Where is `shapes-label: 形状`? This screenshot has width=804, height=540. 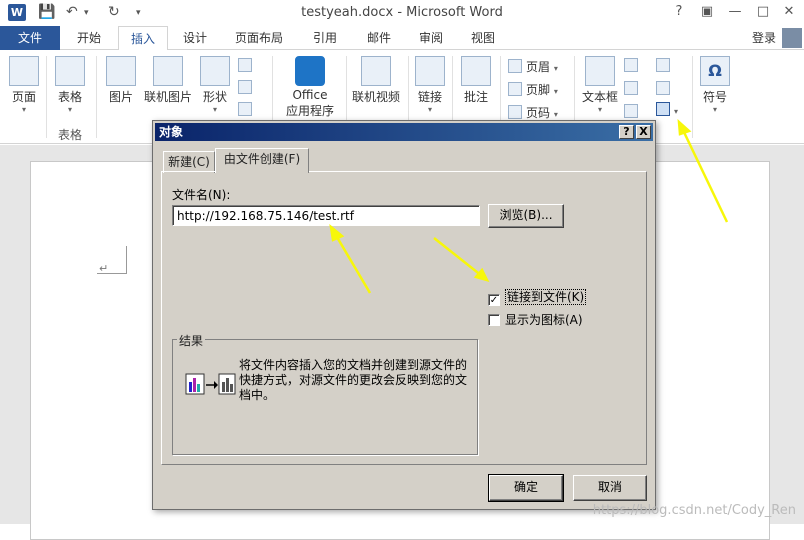
shapes-label: 形状 is located at coordinates (214, 97).